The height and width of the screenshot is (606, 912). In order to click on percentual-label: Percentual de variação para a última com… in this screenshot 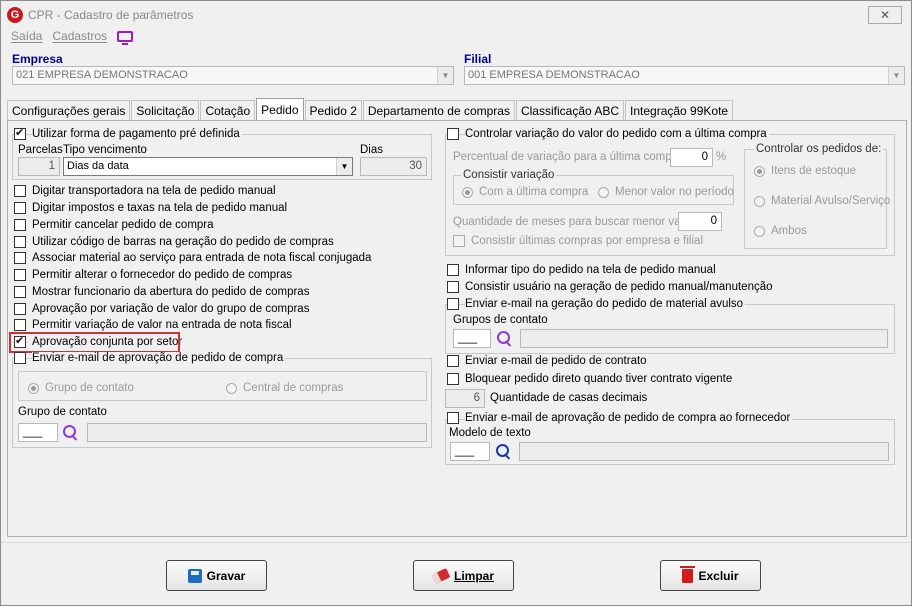, I will do `click(567, 157)`.